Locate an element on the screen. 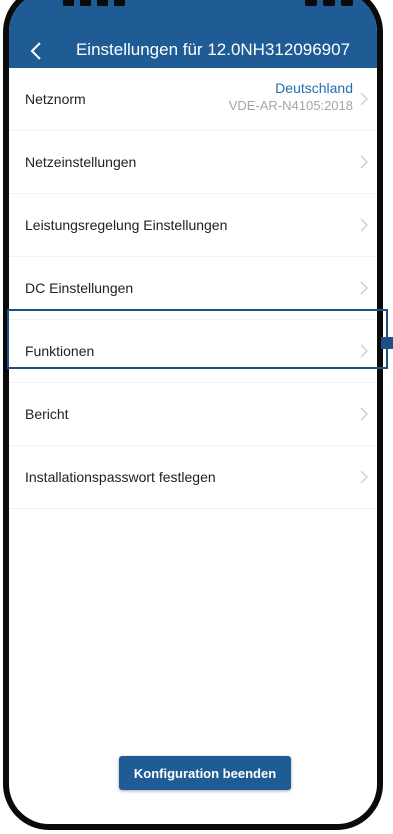  settings-item-bericht: Bericht is located at coordinates (193, 414).